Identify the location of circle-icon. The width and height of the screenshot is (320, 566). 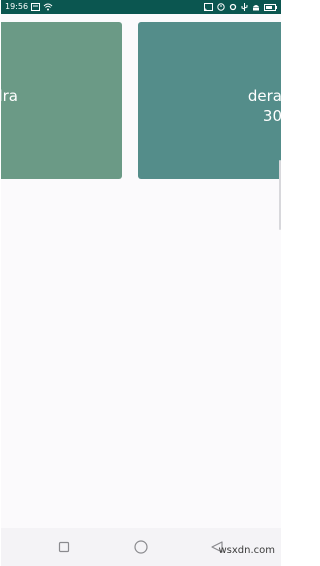
(141, 547).